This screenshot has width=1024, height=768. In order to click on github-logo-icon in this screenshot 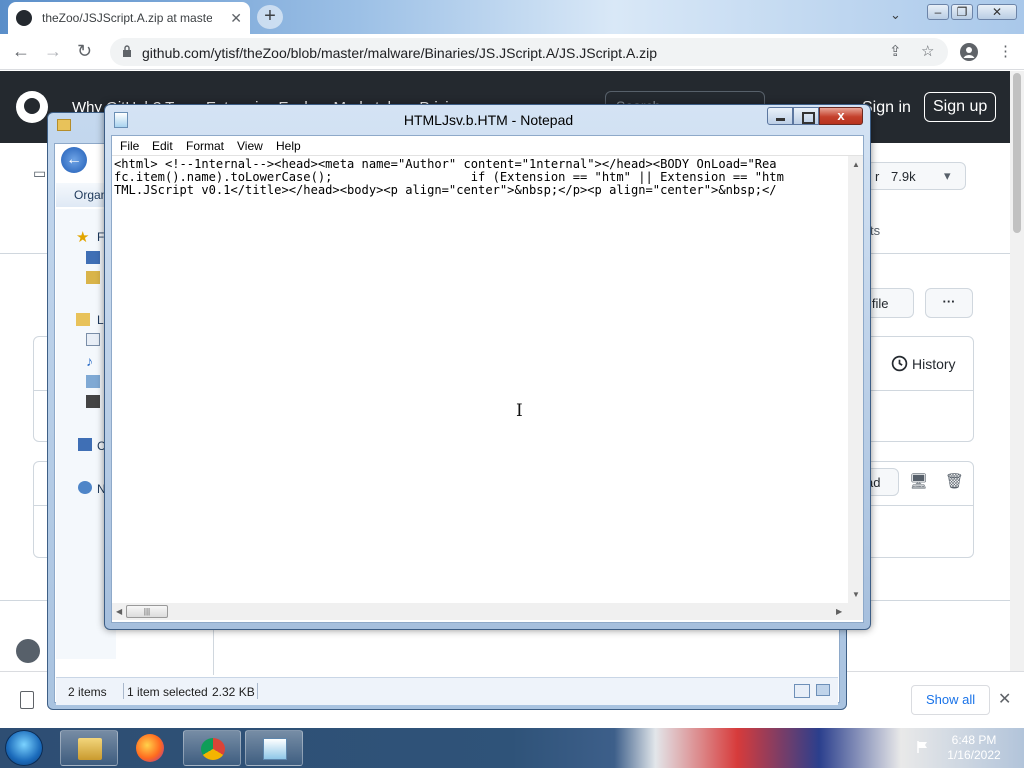, I will do `click(32, 107)`.